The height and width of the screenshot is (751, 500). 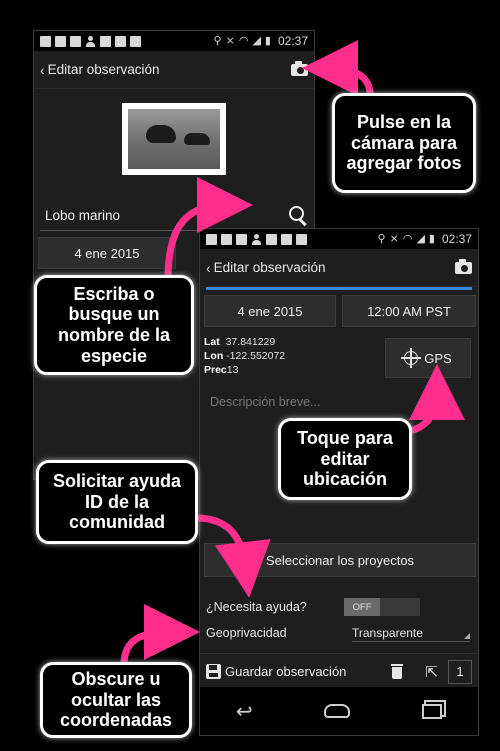 I want to click on callout-location: Toque para editar ubicación, so click(x=345, y=459).